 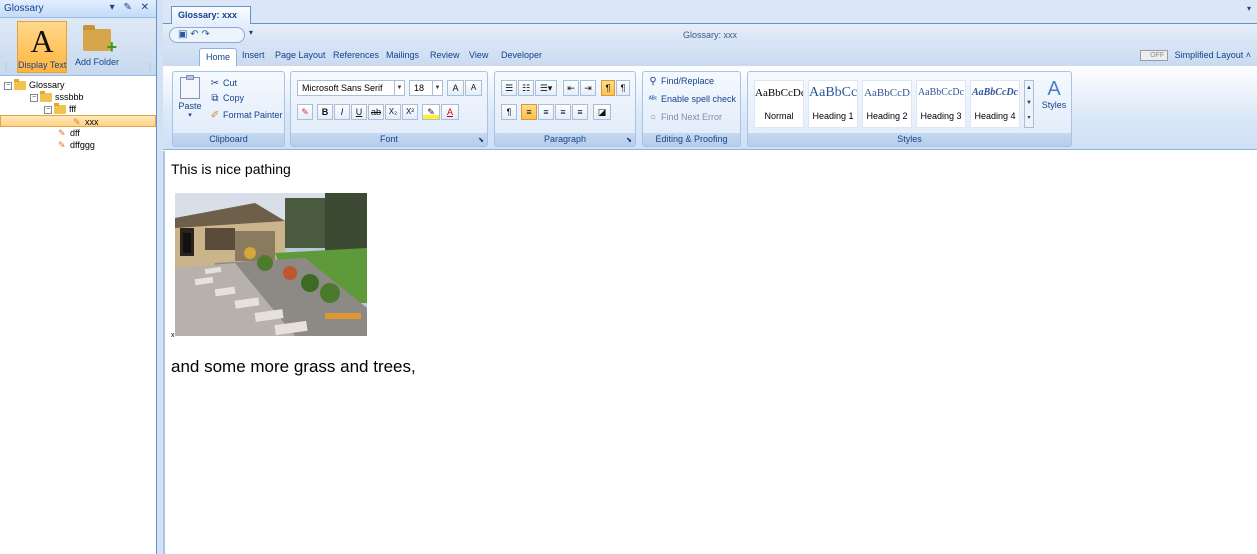 What do you see at coordinates (887, 104) in the screenshot?
I see `style-heading-2: AaBbCcD Heading 2` at bounding box center [887, 104].